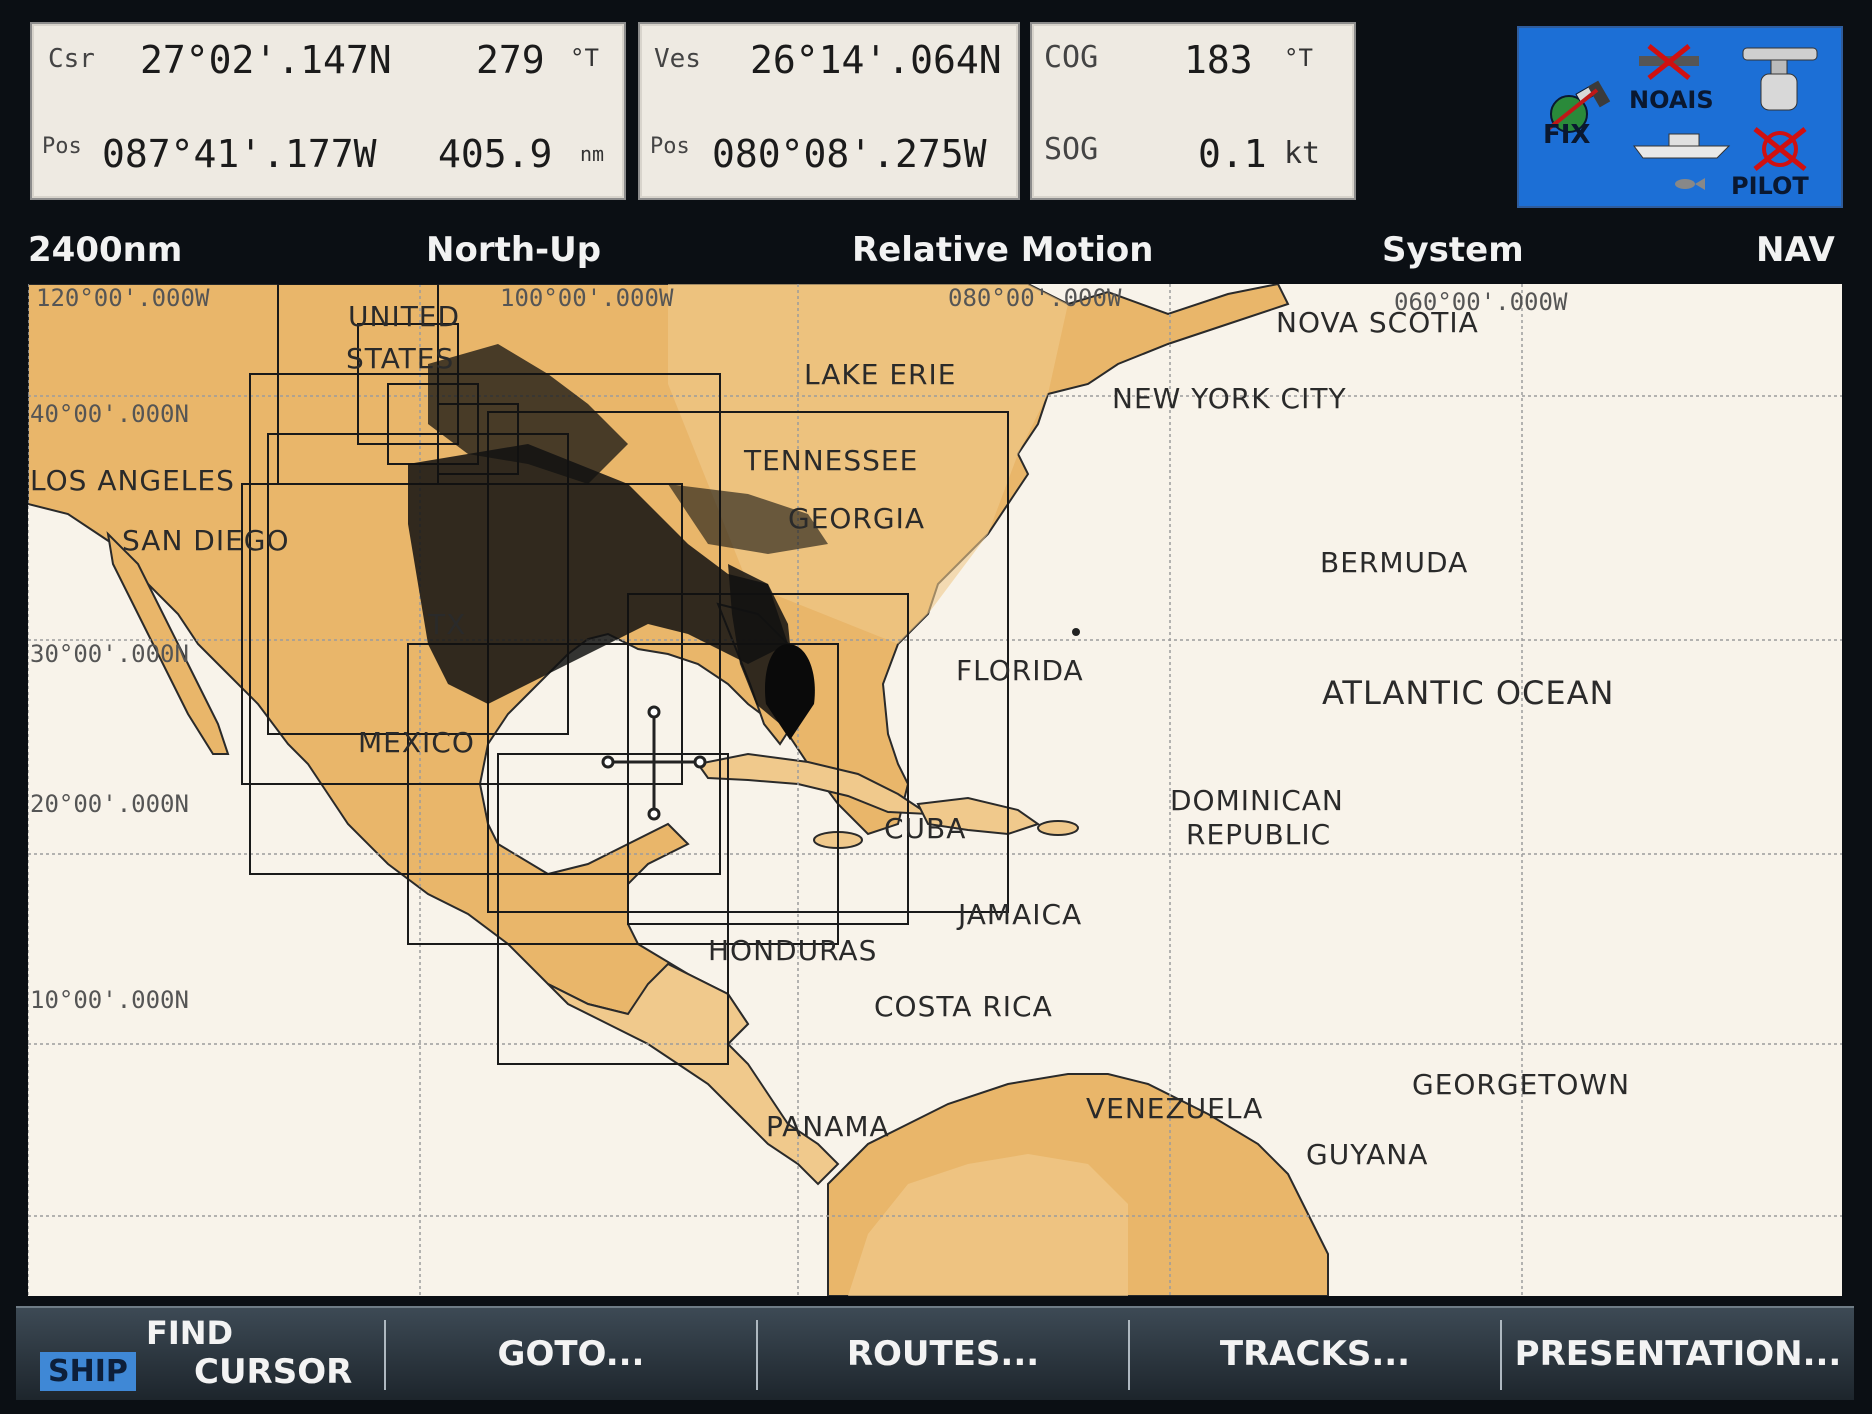  Describe the element at coordinates (1567, 135) in the screenshot. I see `fix-status: FIX` at that location.